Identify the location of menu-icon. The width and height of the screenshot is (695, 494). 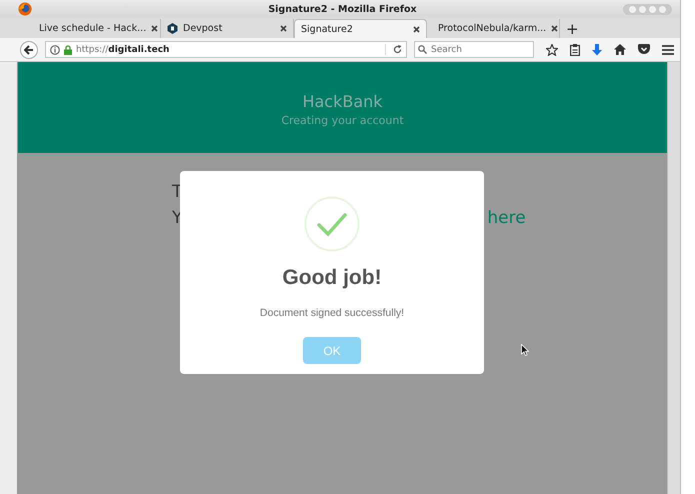
(668, 49).